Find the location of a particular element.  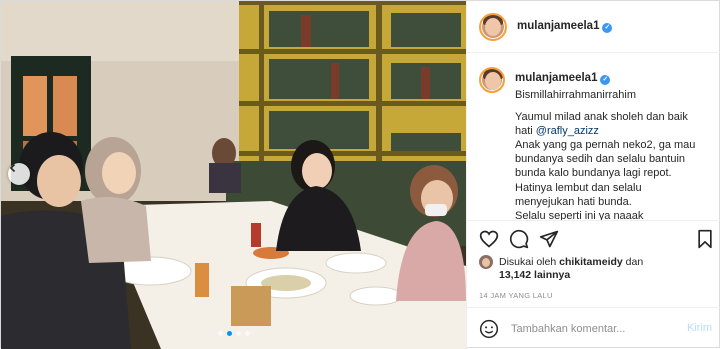

caption-line: Anak yang ga pernah neko2, ga mau is located at coordinates (605, 145).